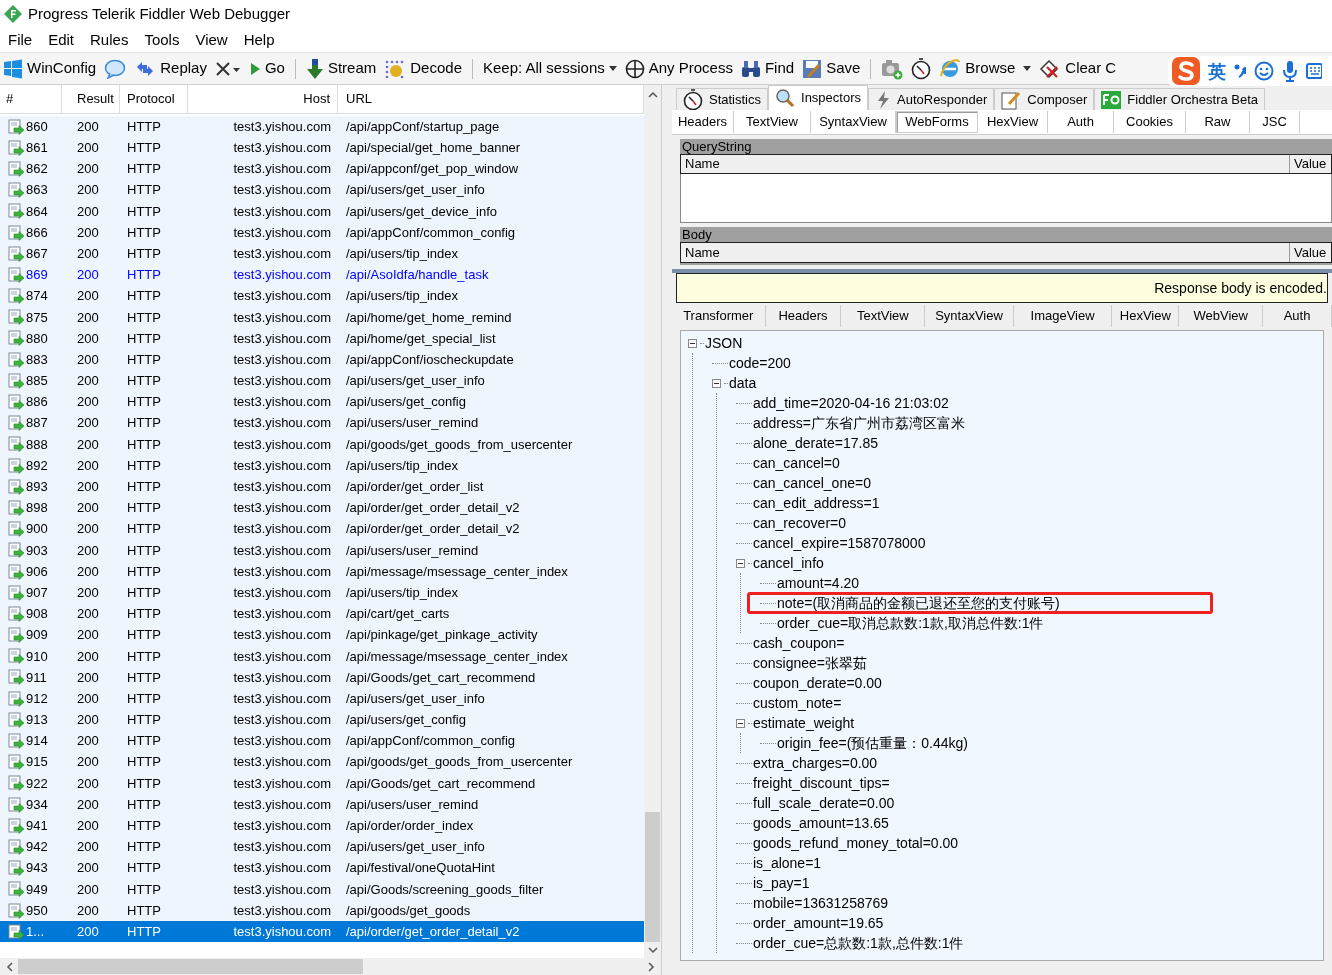  Describe the element at coordinates (322, 381) in the screenshot. I see `session-row: 885 200 HTTP test3.yishou.com /api/users/get_user_info` at that location.